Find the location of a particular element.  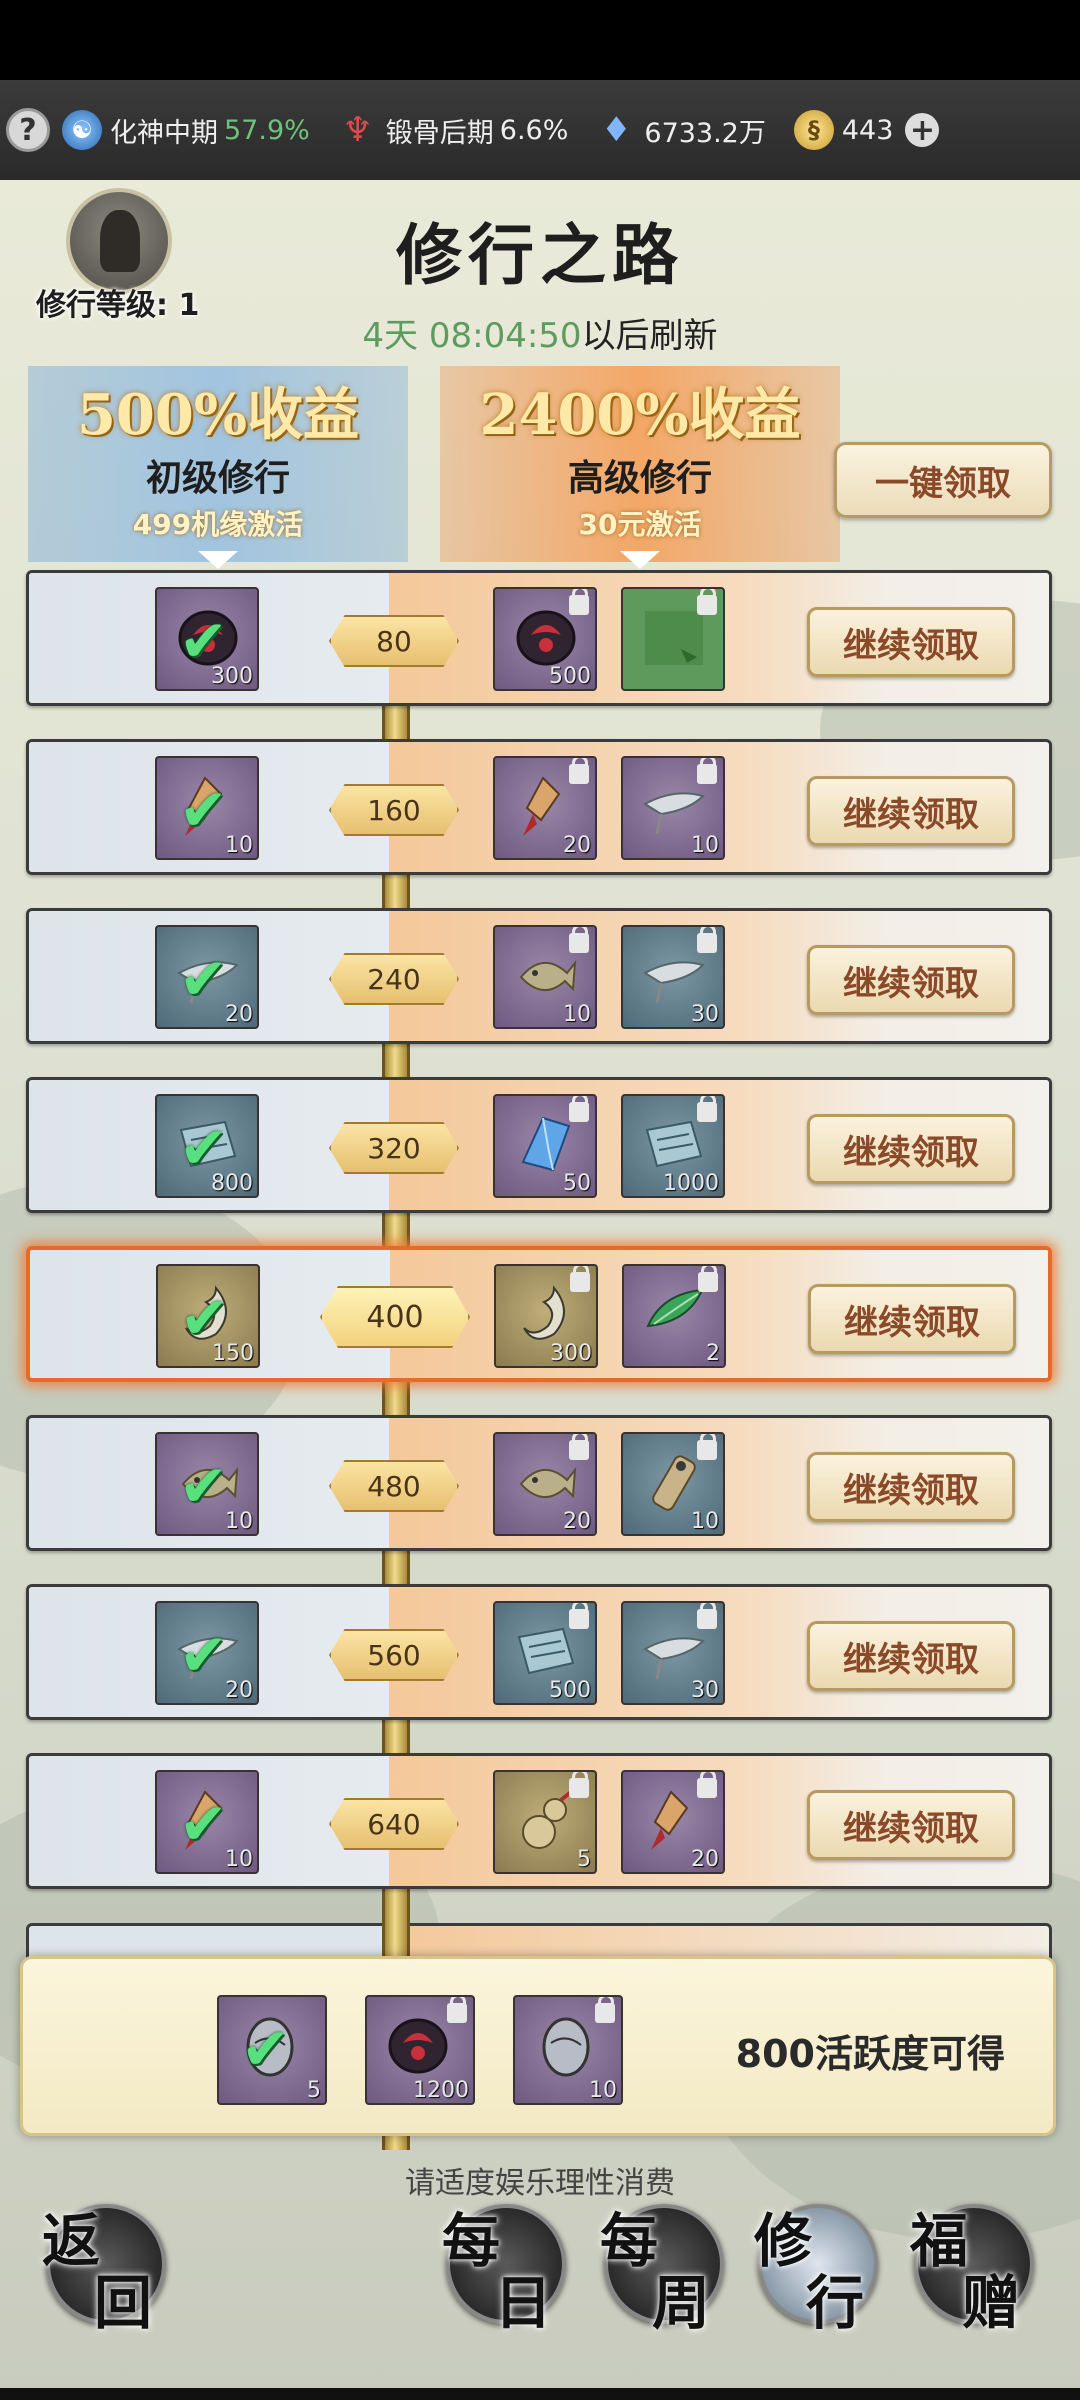

scroll-map-icon is located at coordinates (546, 1652).